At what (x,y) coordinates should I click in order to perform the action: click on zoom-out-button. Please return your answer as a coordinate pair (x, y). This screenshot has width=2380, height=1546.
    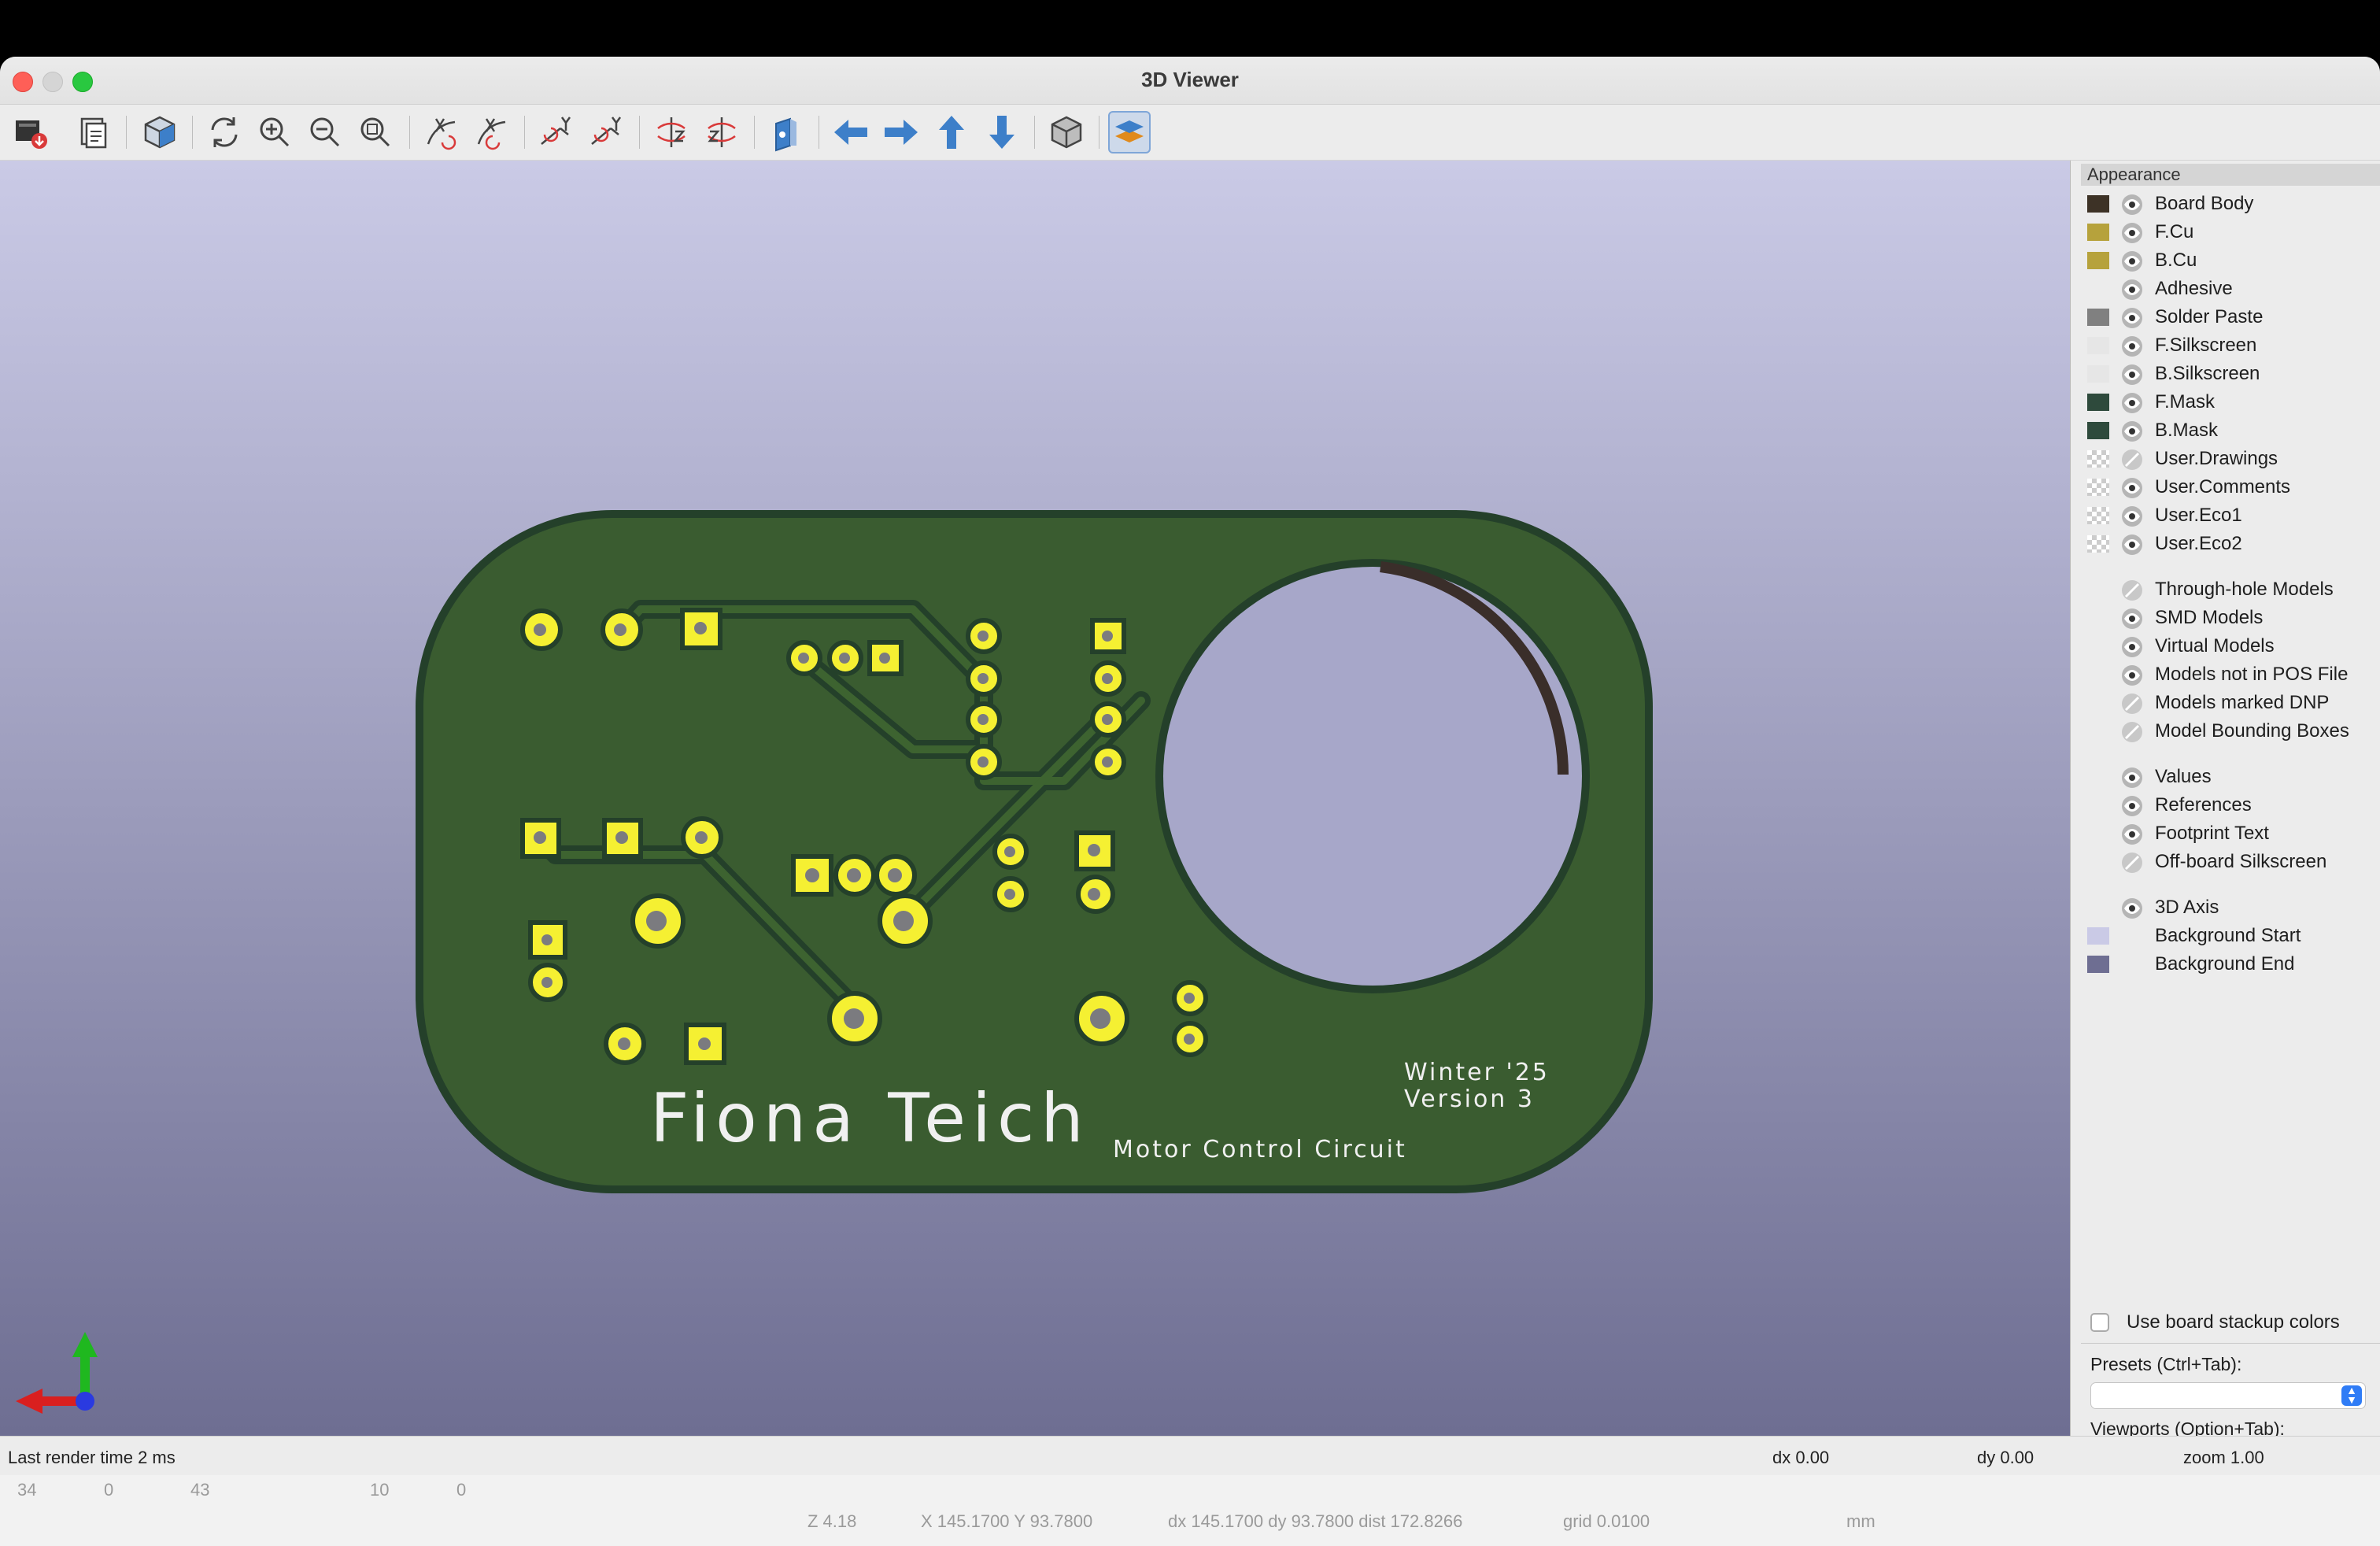
    Looking at the image, I should click on (325, 132).